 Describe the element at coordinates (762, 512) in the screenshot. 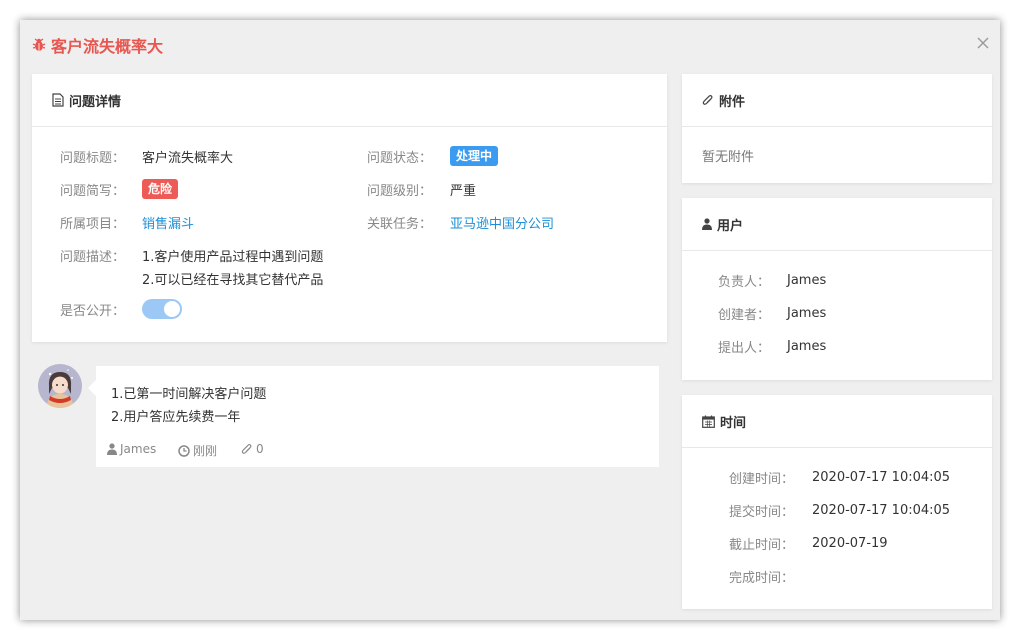

I see `submitted-label: 提交时间：` at that location.